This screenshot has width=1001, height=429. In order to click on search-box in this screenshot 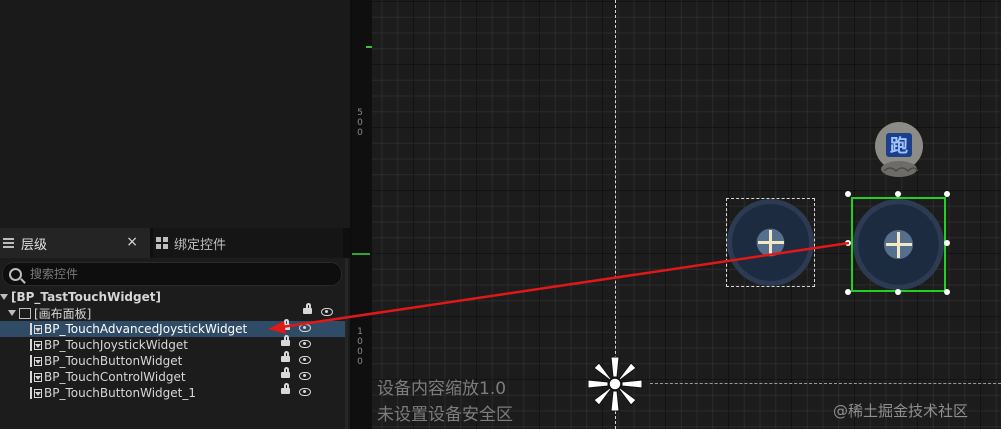, I will do `click(172, 274)`.